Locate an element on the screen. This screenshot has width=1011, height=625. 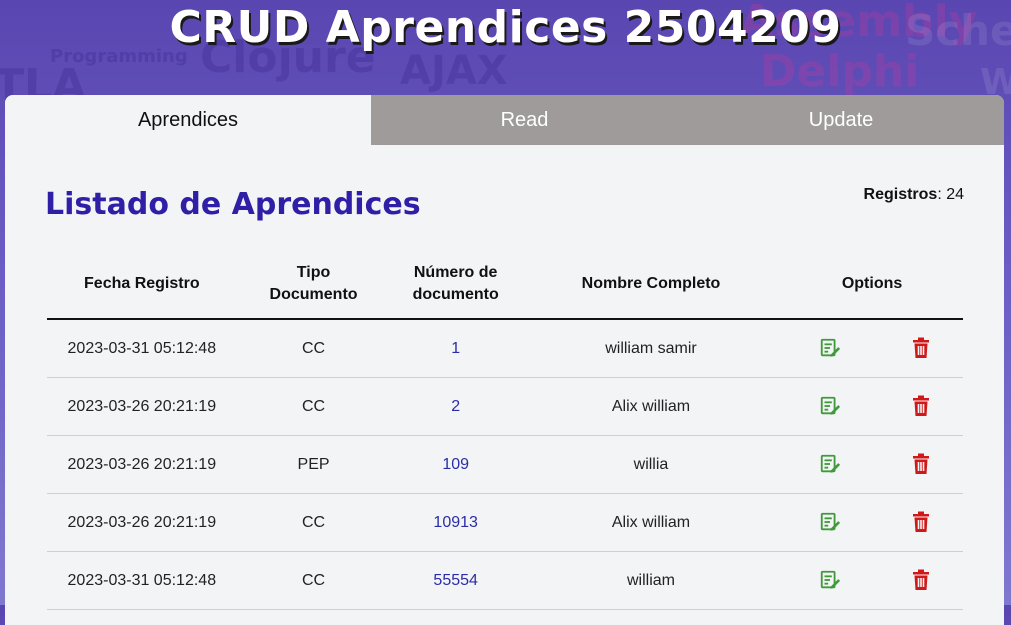
tab-read: Read is located at coordinates (524, 120).